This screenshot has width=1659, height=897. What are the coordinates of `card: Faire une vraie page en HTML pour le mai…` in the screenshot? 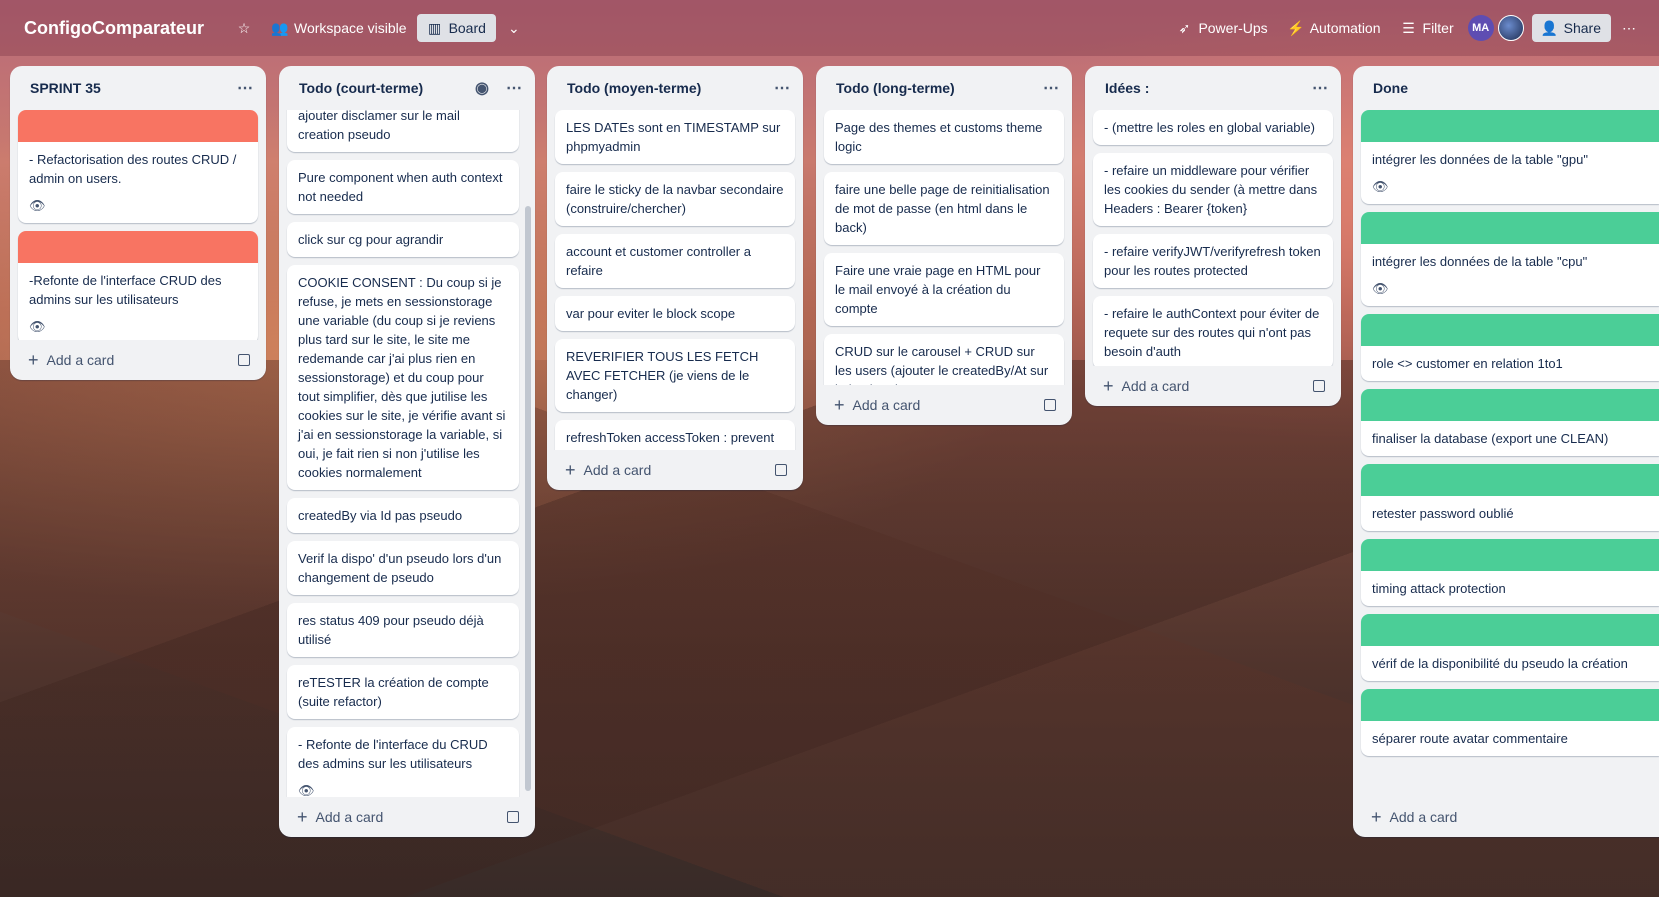 It's located at (944, 289).